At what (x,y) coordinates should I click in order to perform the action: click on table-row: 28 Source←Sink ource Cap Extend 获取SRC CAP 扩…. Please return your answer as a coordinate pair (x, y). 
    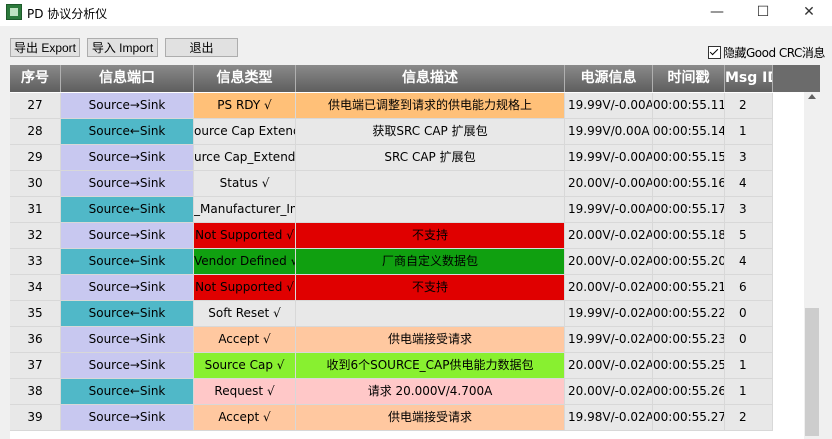
    Looking at the image, I should click on (407, 132).